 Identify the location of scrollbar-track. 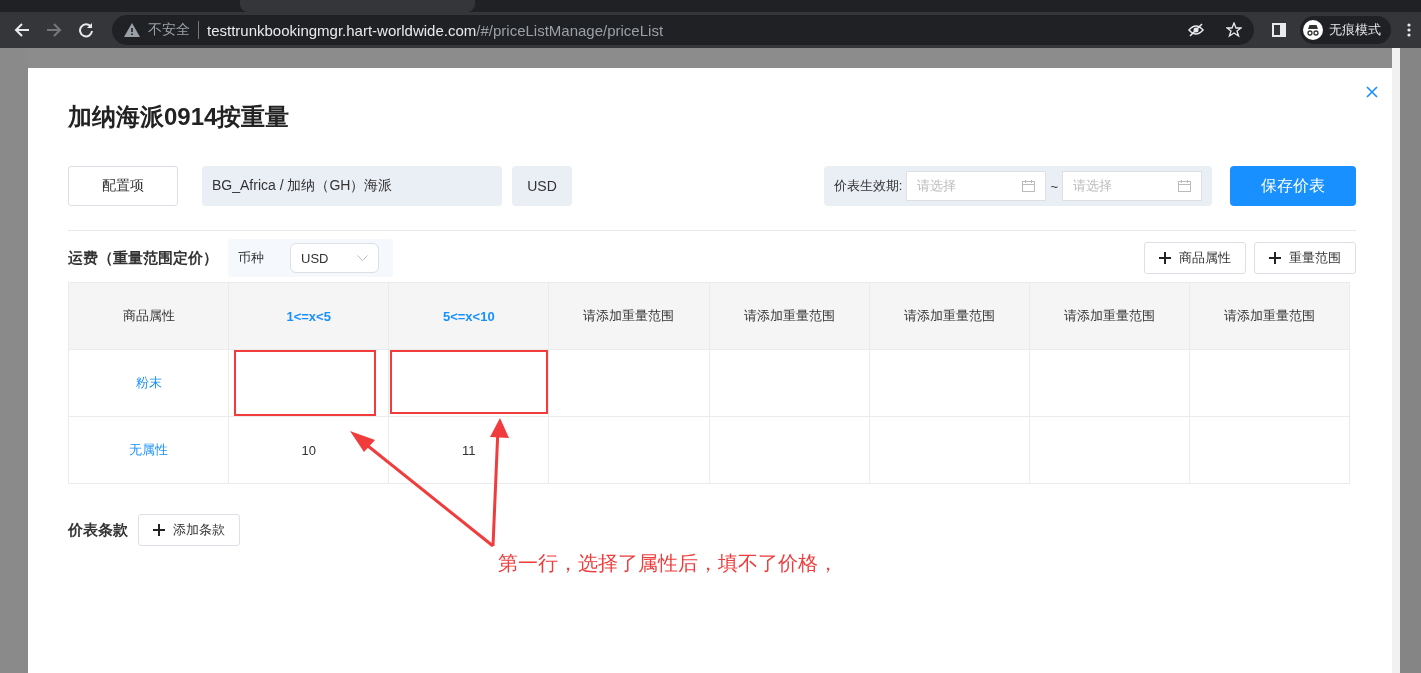
(1396, 360).